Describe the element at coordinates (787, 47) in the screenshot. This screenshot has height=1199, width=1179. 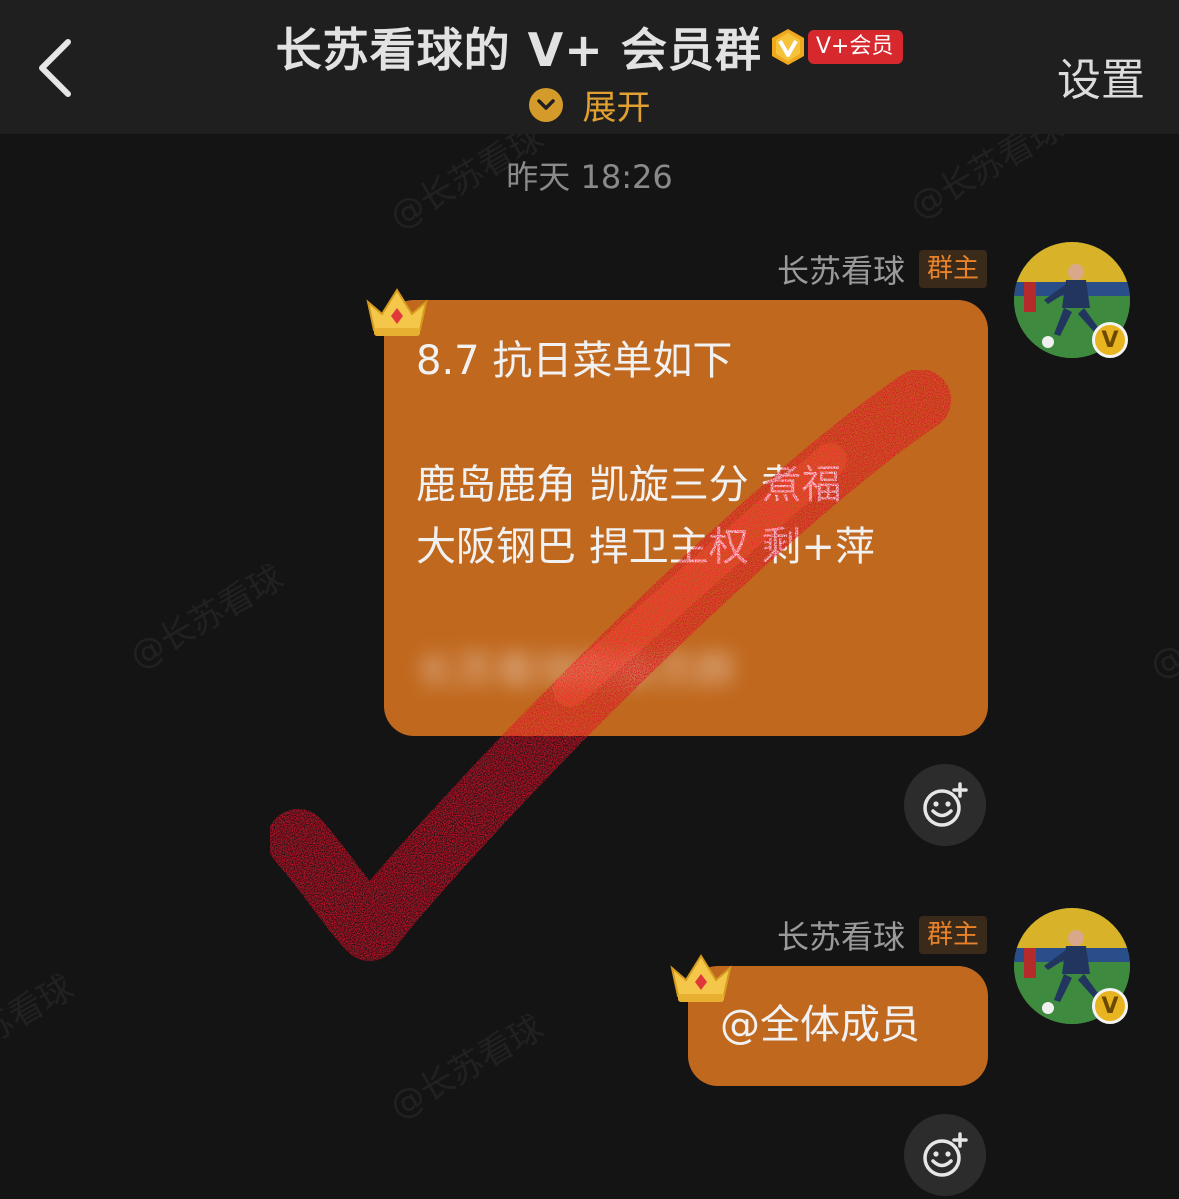
I see `vip-badge-icon` at that location.